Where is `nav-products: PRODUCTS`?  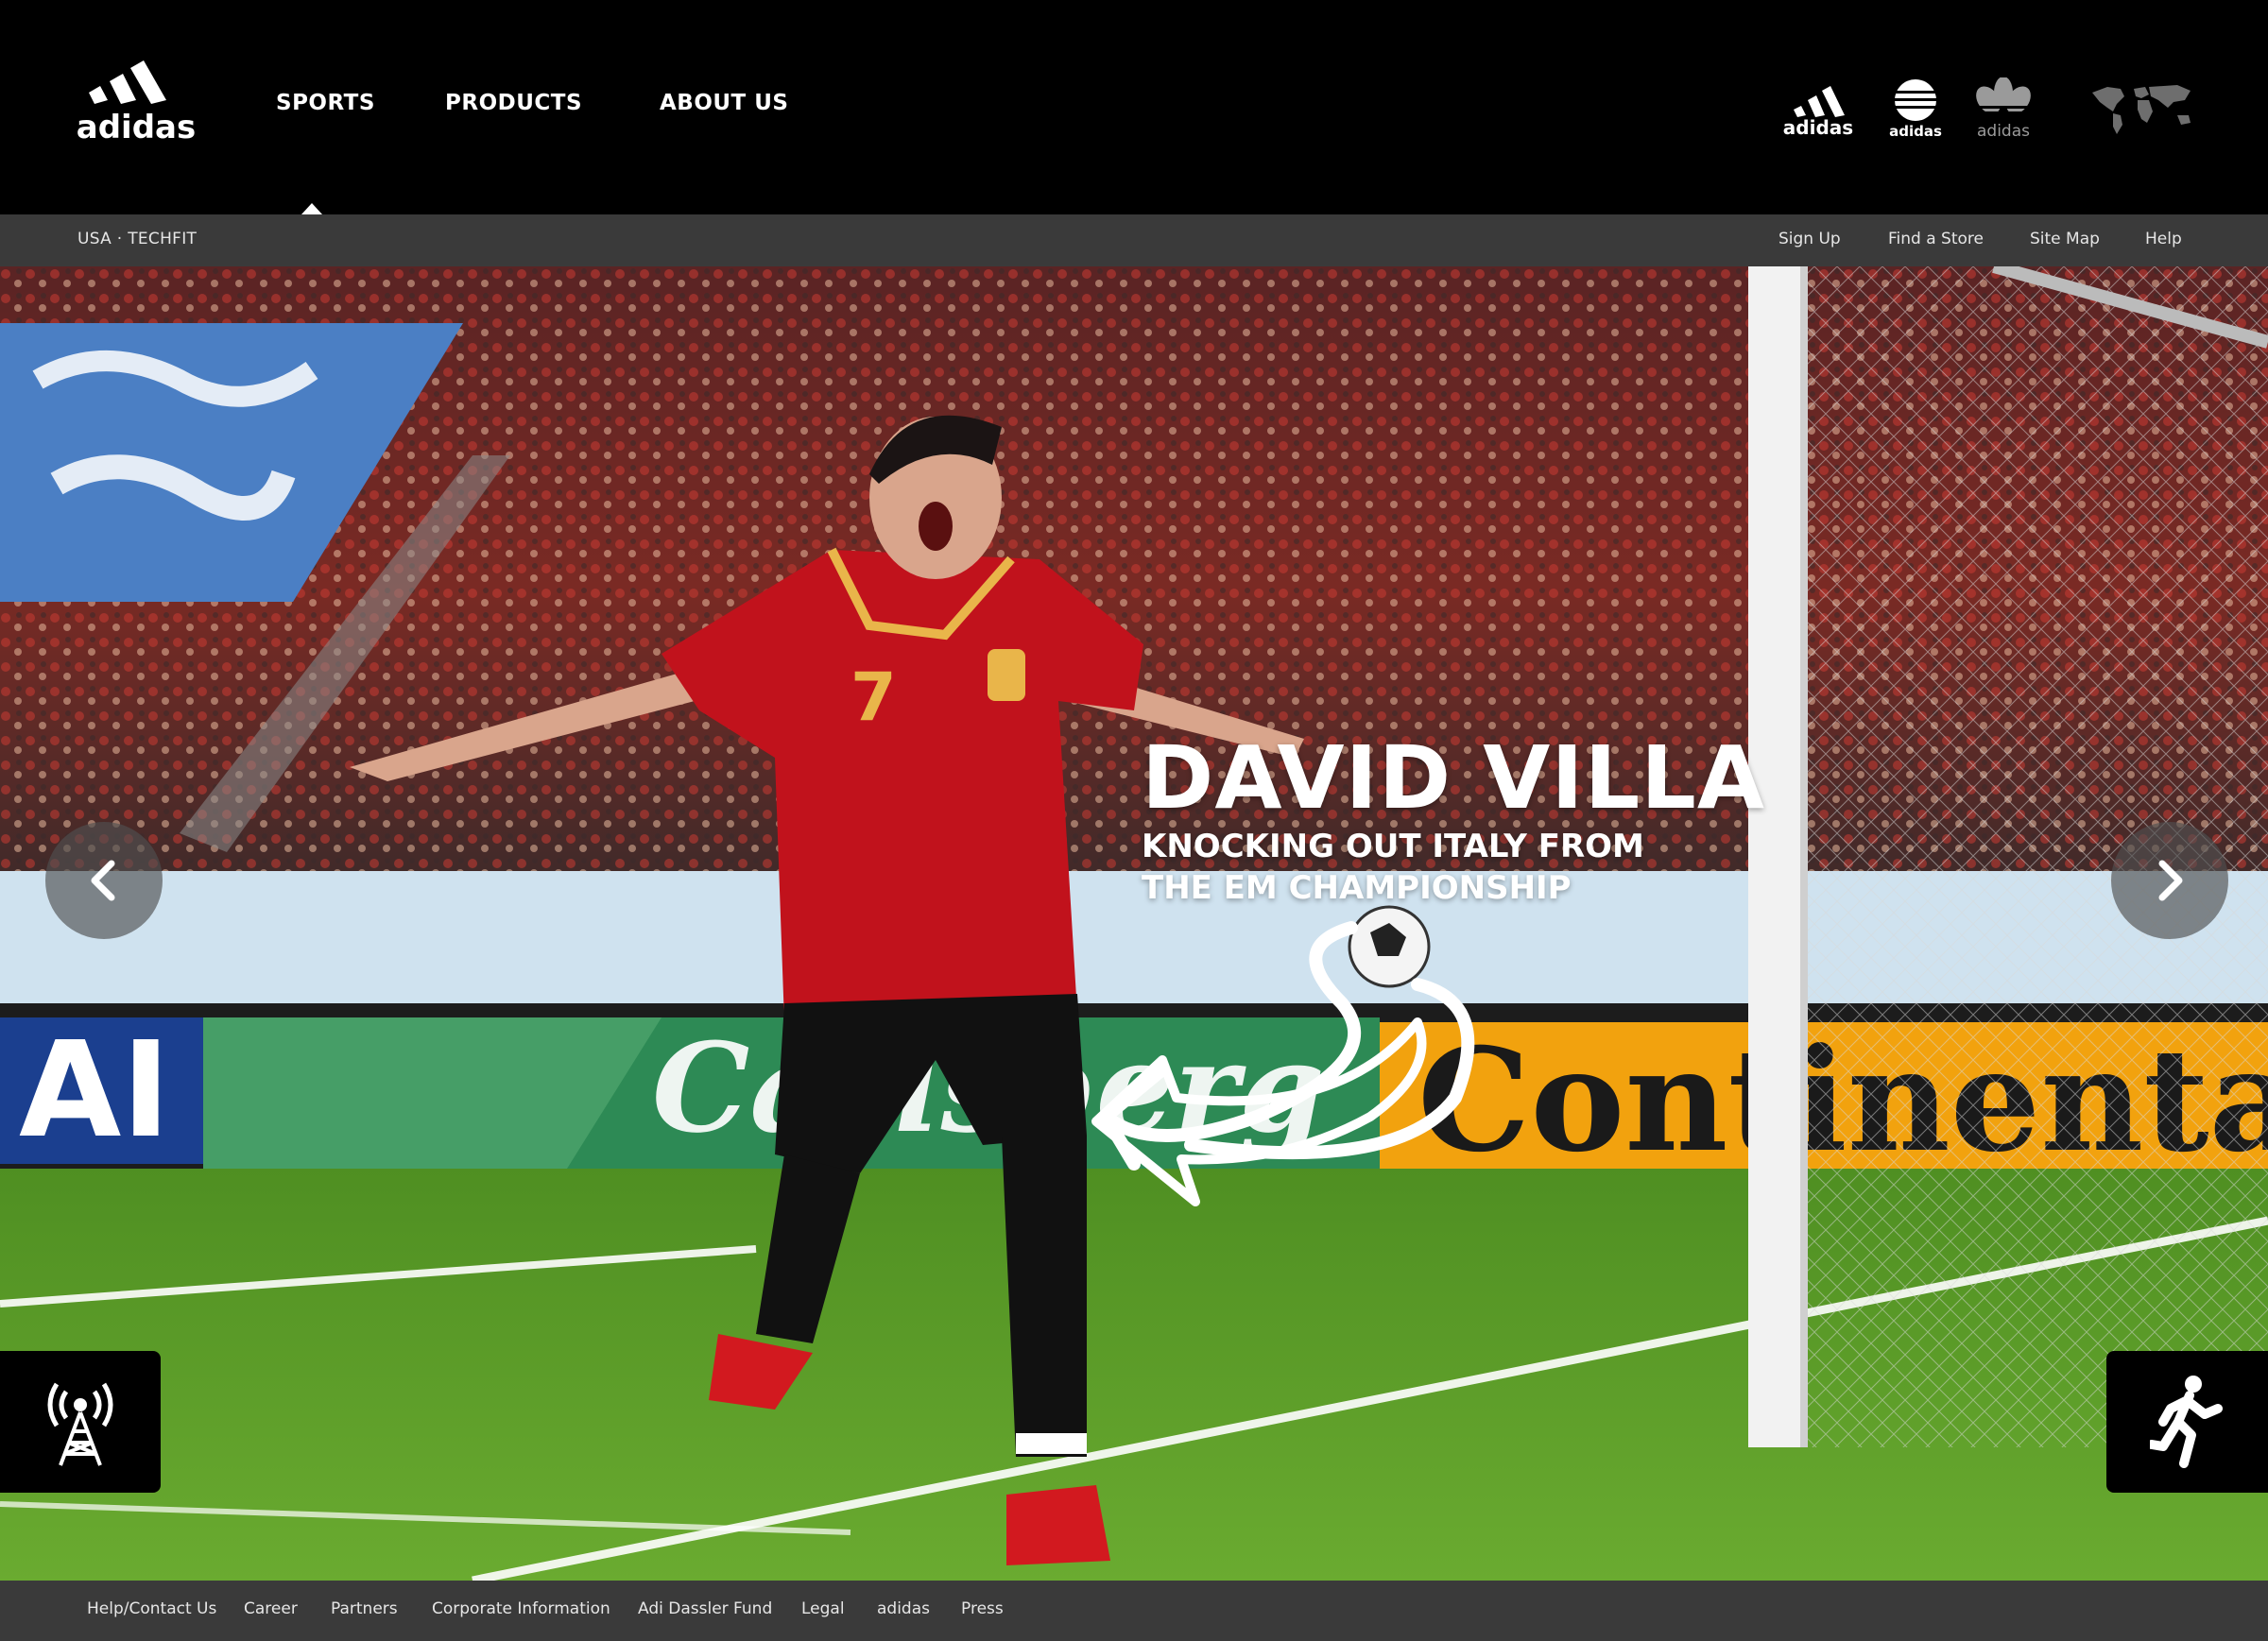
nav-products: PRODUCTS is located at coordinates (513, 103).